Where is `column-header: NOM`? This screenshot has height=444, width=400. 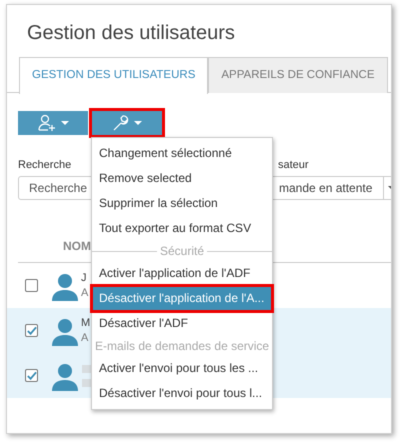 column-header: NOM is located at coordinates (77, 246).